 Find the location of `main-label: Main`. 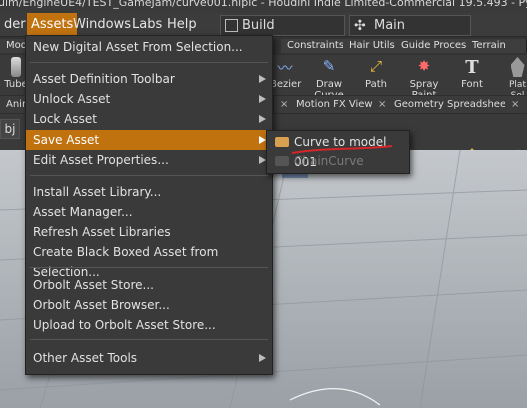

main-label: Main is located at coordinates (390, 25).